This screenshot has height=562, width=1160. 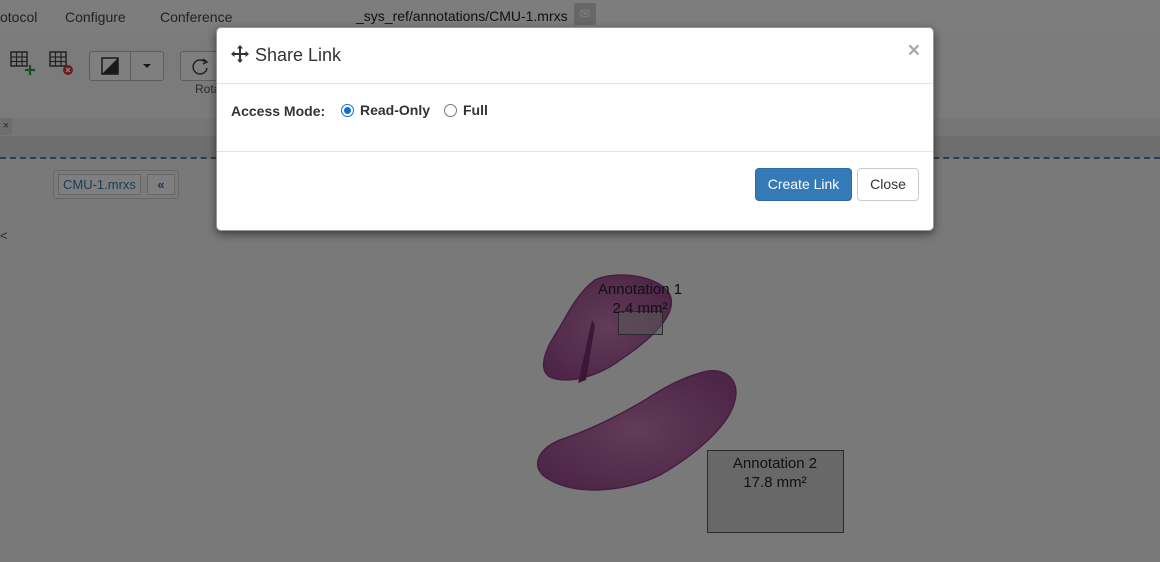 I want to click on read-only-label: Read-Only, so click(x=395, y=110).